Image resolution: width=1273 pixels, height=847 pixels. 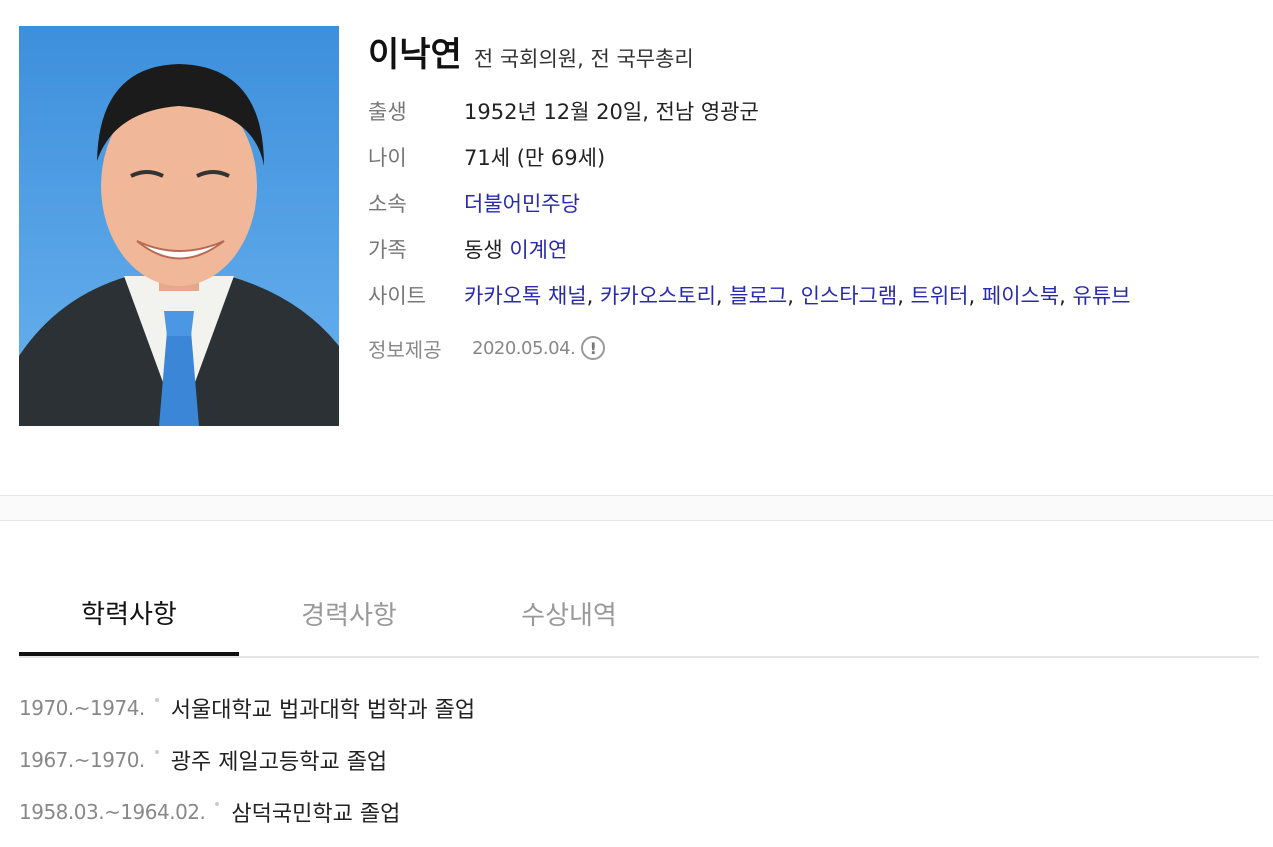 What do you see at coordinates (1102, 296) in the screenshot?
I see `site-link-youtube: 유튜브` at bounding box center [1102, 296].